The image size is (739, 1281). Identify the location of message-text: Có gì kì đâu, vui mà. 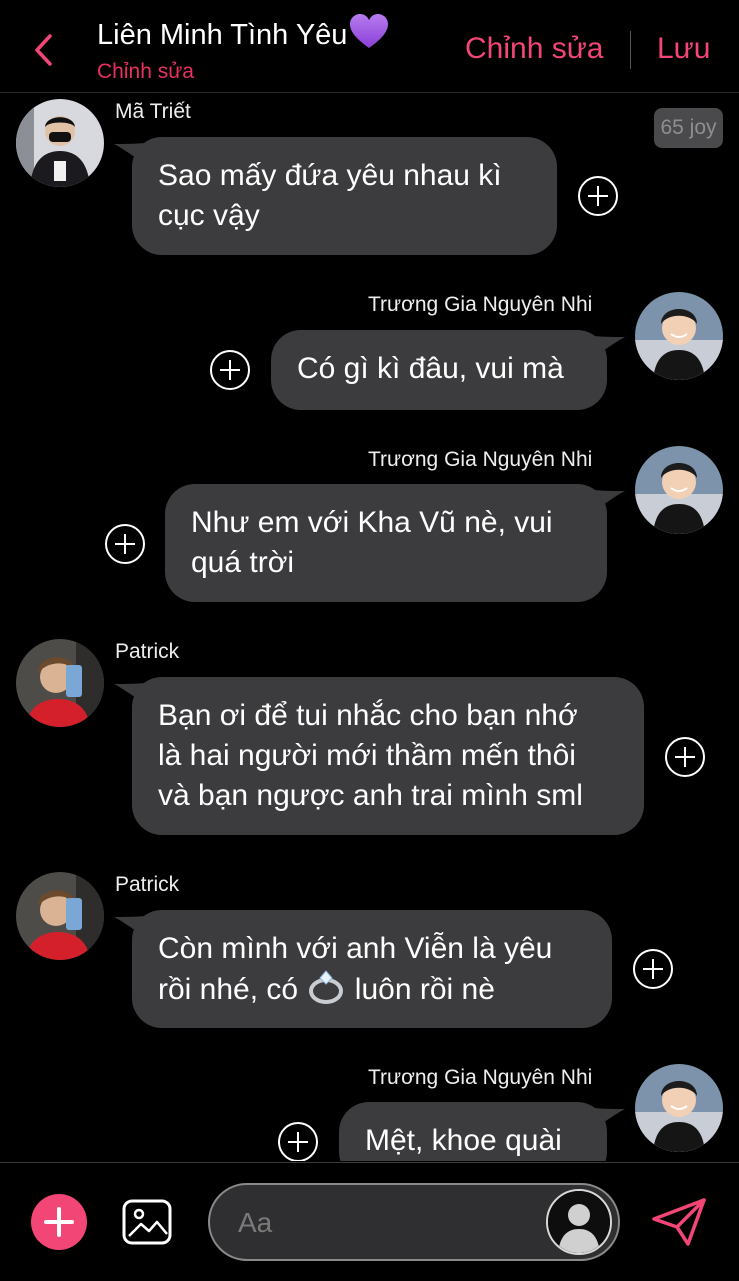
(430, 368).